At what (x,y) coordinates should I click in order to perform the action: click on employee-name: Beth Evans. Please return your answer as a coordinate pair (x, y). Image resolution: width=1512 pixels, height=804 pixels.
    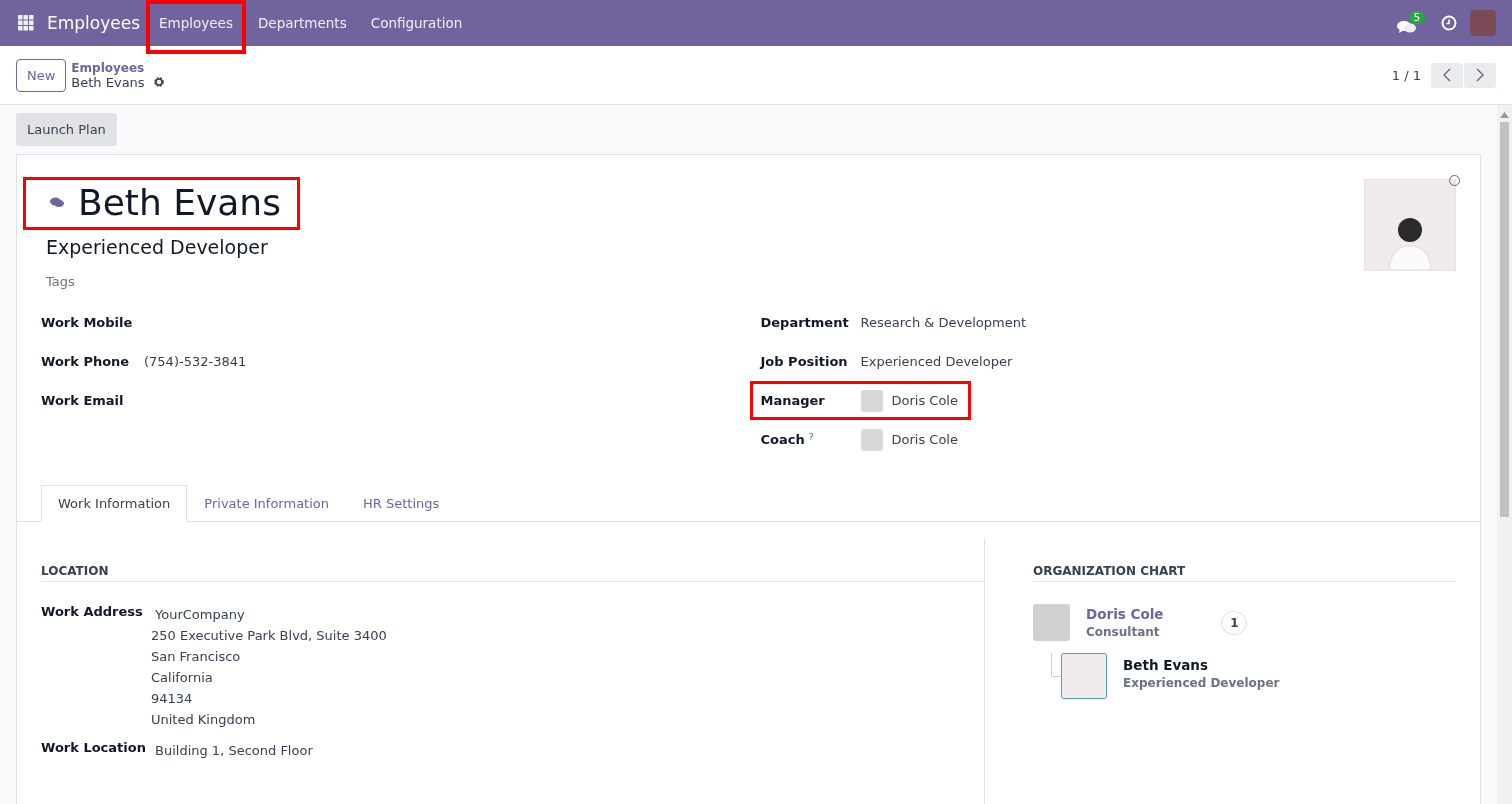
    Looking at the image, I should click on (1166, 665).